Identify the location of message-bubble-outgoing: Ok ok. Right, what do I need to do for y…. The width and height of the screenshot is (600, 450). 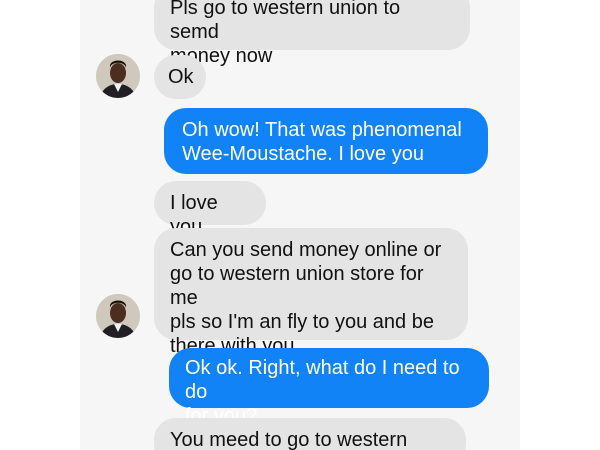
(329, 387).